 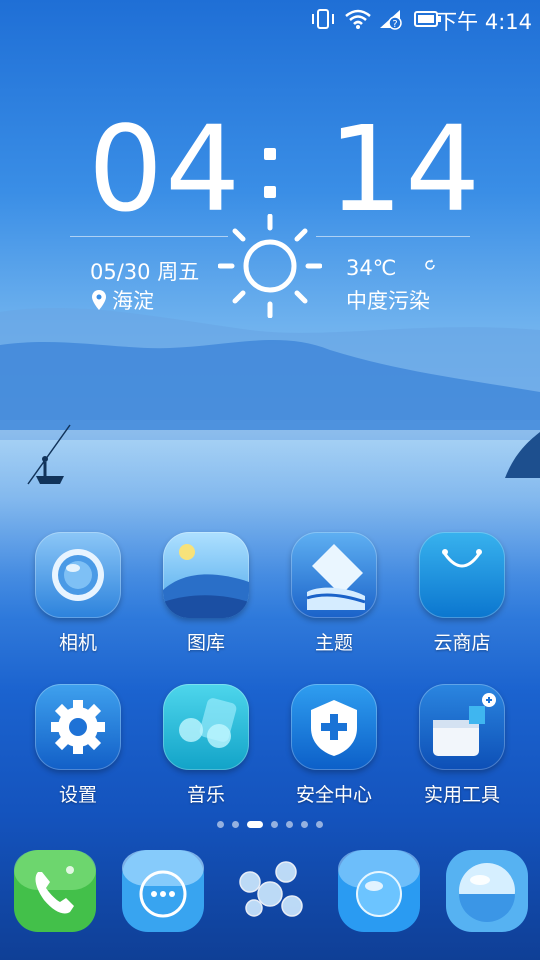 I want to click on bubbles-icon, so click(x=271, y=889).